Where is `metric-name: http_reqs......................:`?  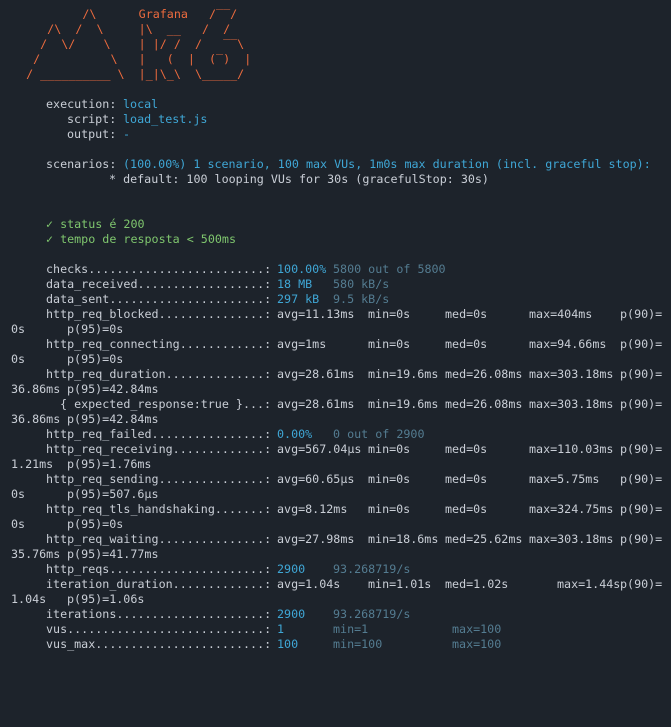 metric-name: http_reqs......................: is located at coordinates (159, 569).